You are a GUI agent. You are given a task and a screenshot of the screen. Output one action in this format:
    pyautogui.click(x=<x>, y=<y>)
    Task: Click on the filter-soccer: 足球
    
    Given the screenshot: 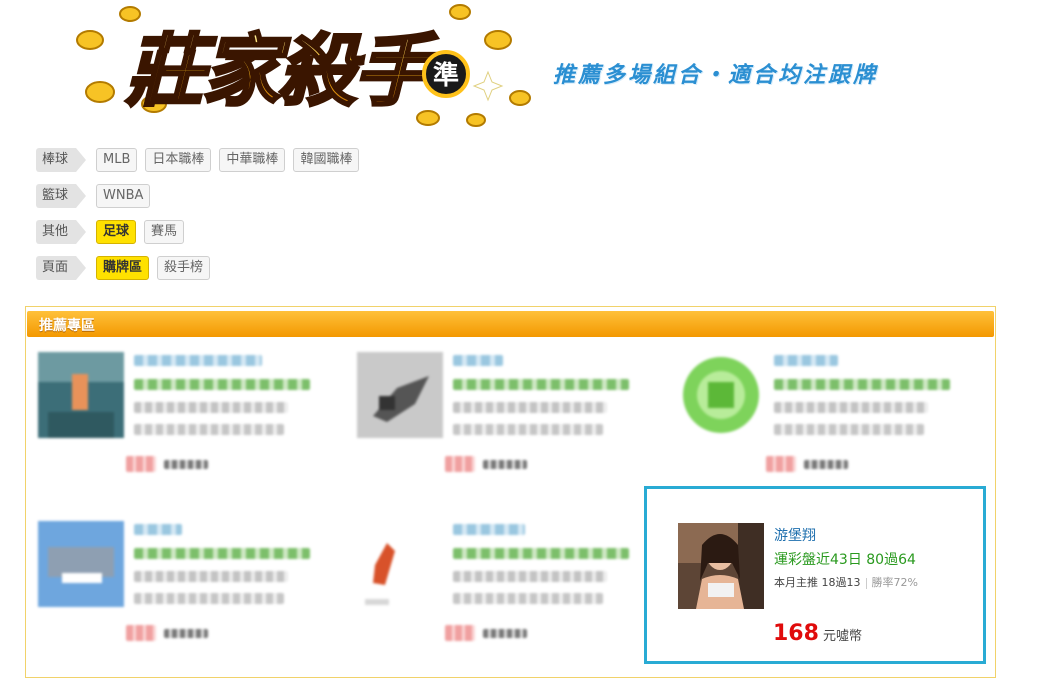 What is the action you would take?
    pyautogui.click(x=116, y=232)
    